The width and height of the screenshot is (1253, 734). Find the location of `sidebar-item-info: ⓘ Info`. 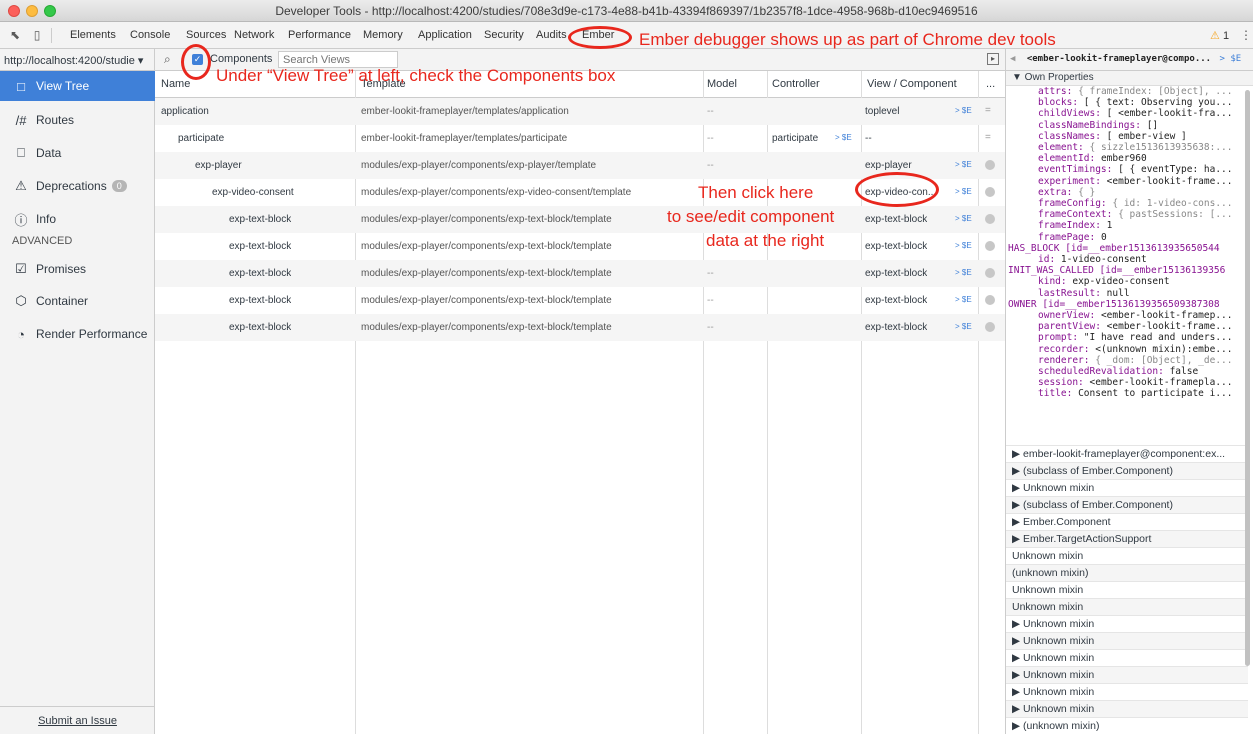

sidebar-item-info: ⓘ Info is located at coordinates (77, 219).